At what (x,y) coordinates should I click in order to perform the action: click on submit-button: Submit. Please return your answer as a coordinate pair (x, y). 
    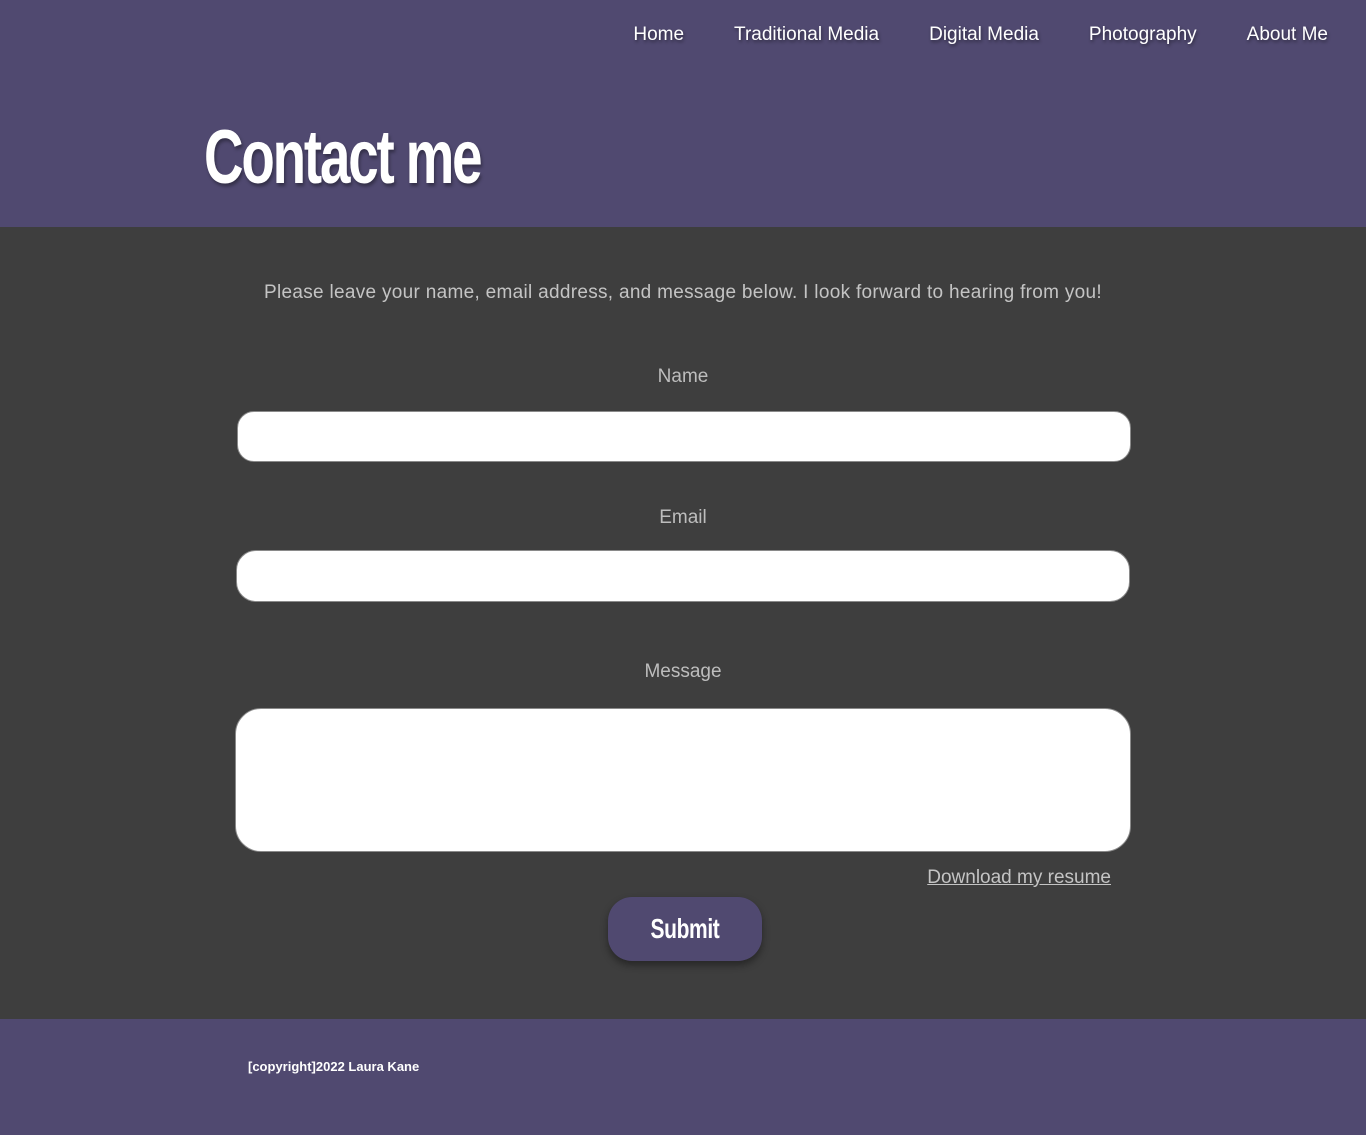
    Looking at the image, I should click on (685, 929).